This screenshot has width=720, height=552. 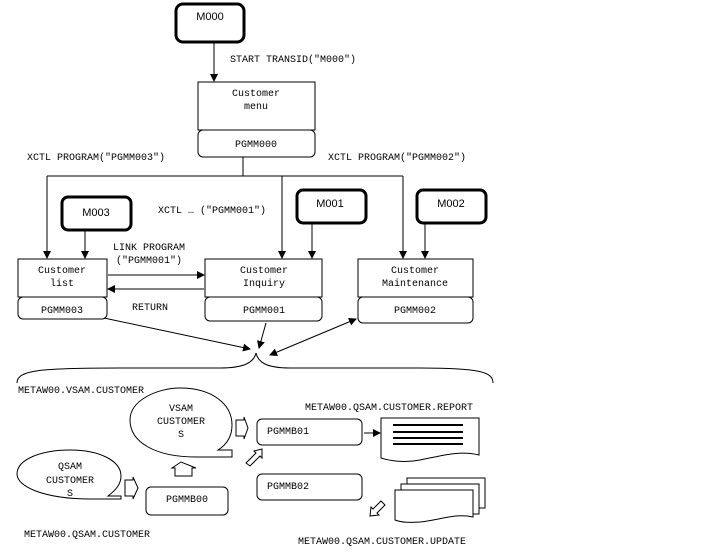 I want to click on batch-pgmmb00: PGMMB00, so click(x=187, y=501).